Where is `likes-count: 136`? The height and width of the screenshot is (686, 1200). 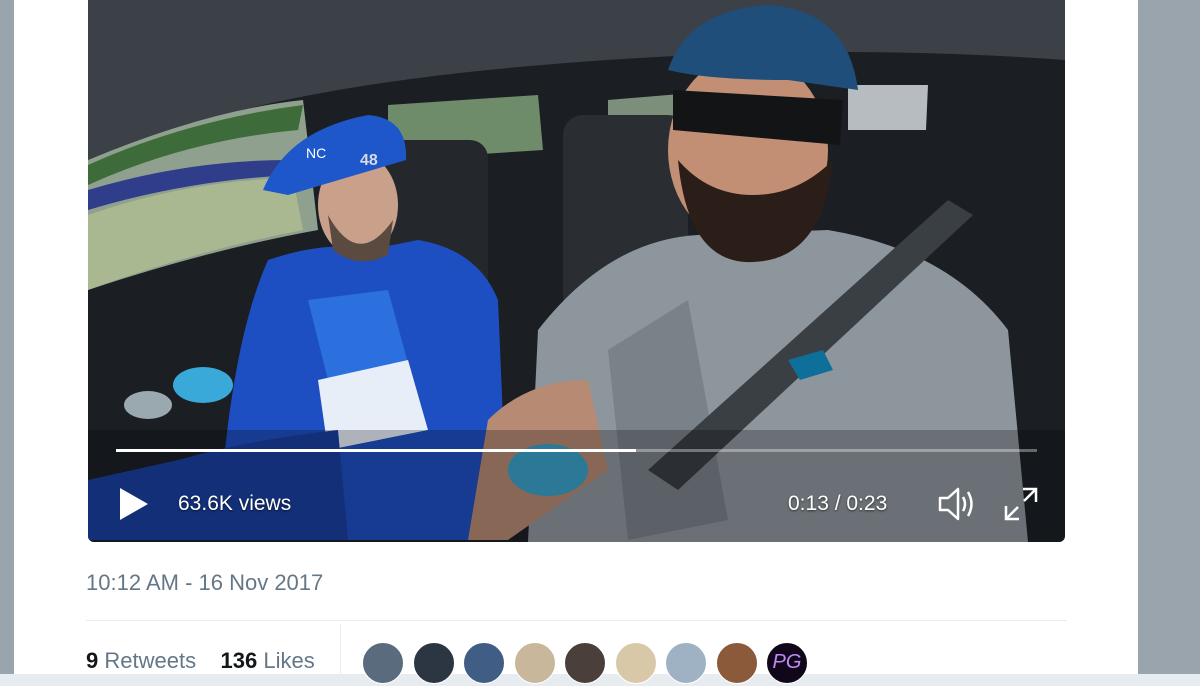 likes-count: 136 is located at coordinates (239, 660).